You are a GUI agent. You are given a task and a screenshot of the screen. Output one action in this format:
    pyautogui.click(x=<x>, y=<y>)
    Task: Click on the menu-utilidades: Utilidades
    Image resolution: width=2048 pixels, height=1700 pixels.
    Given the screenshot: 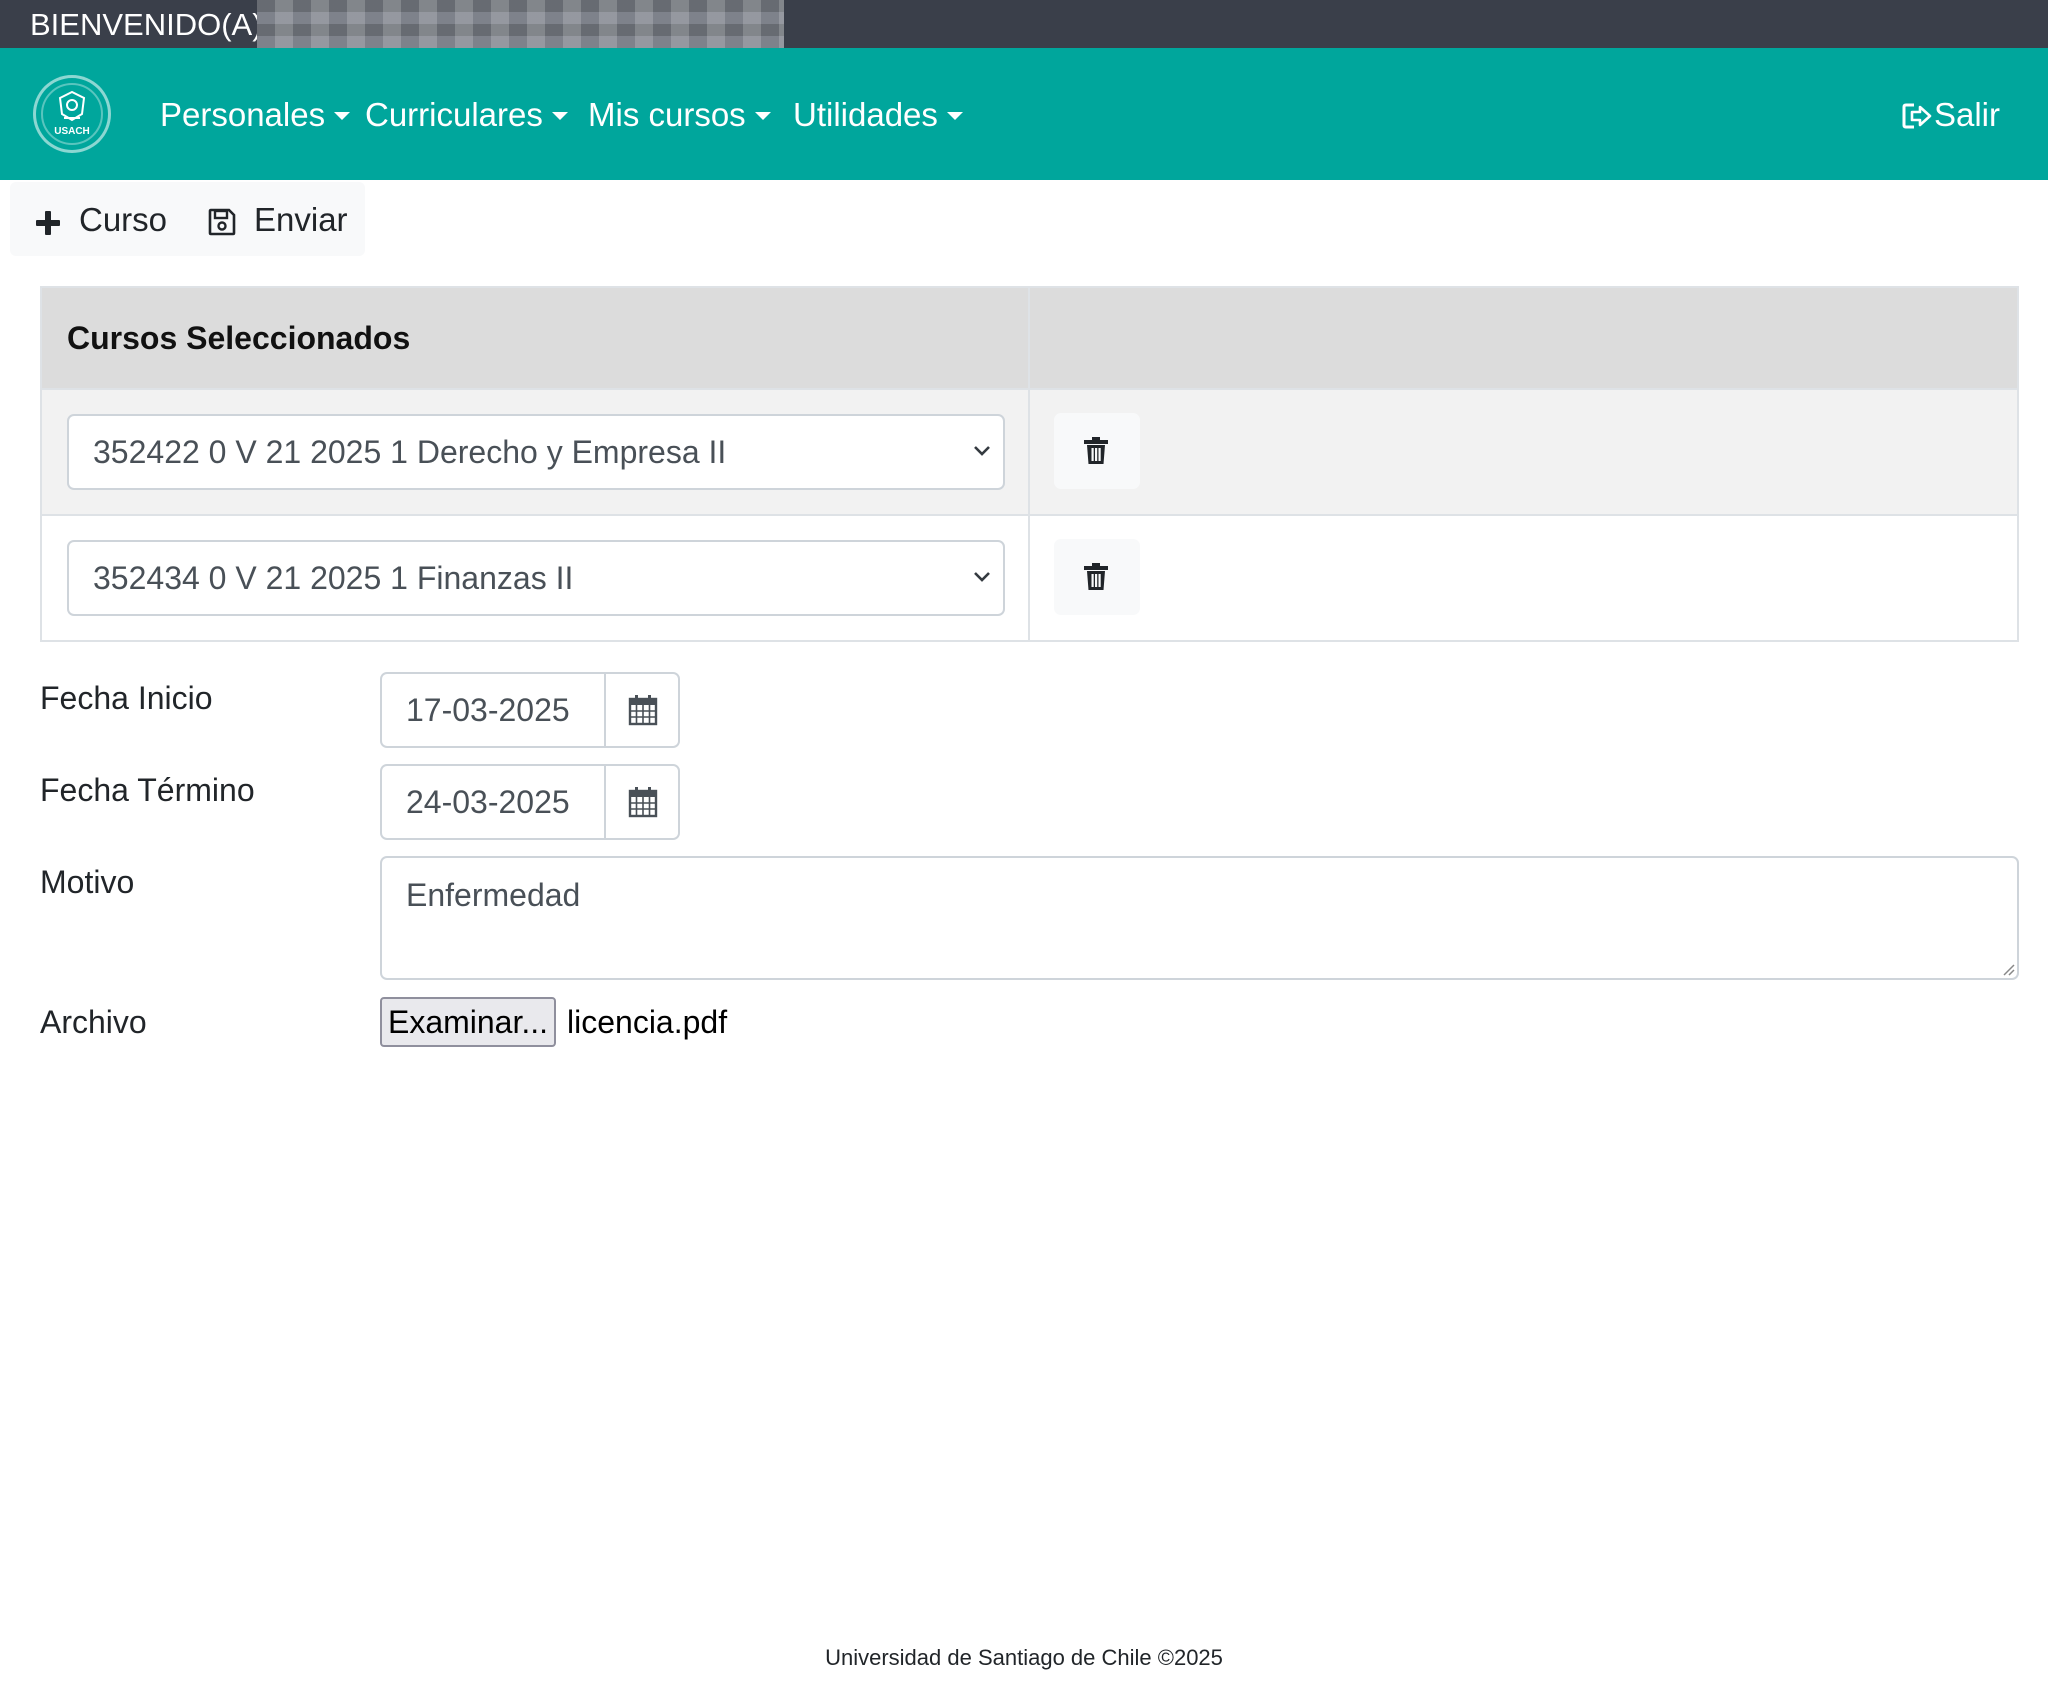 What is the action you would take?
    pyautogui.click(x=878, y=115)
    